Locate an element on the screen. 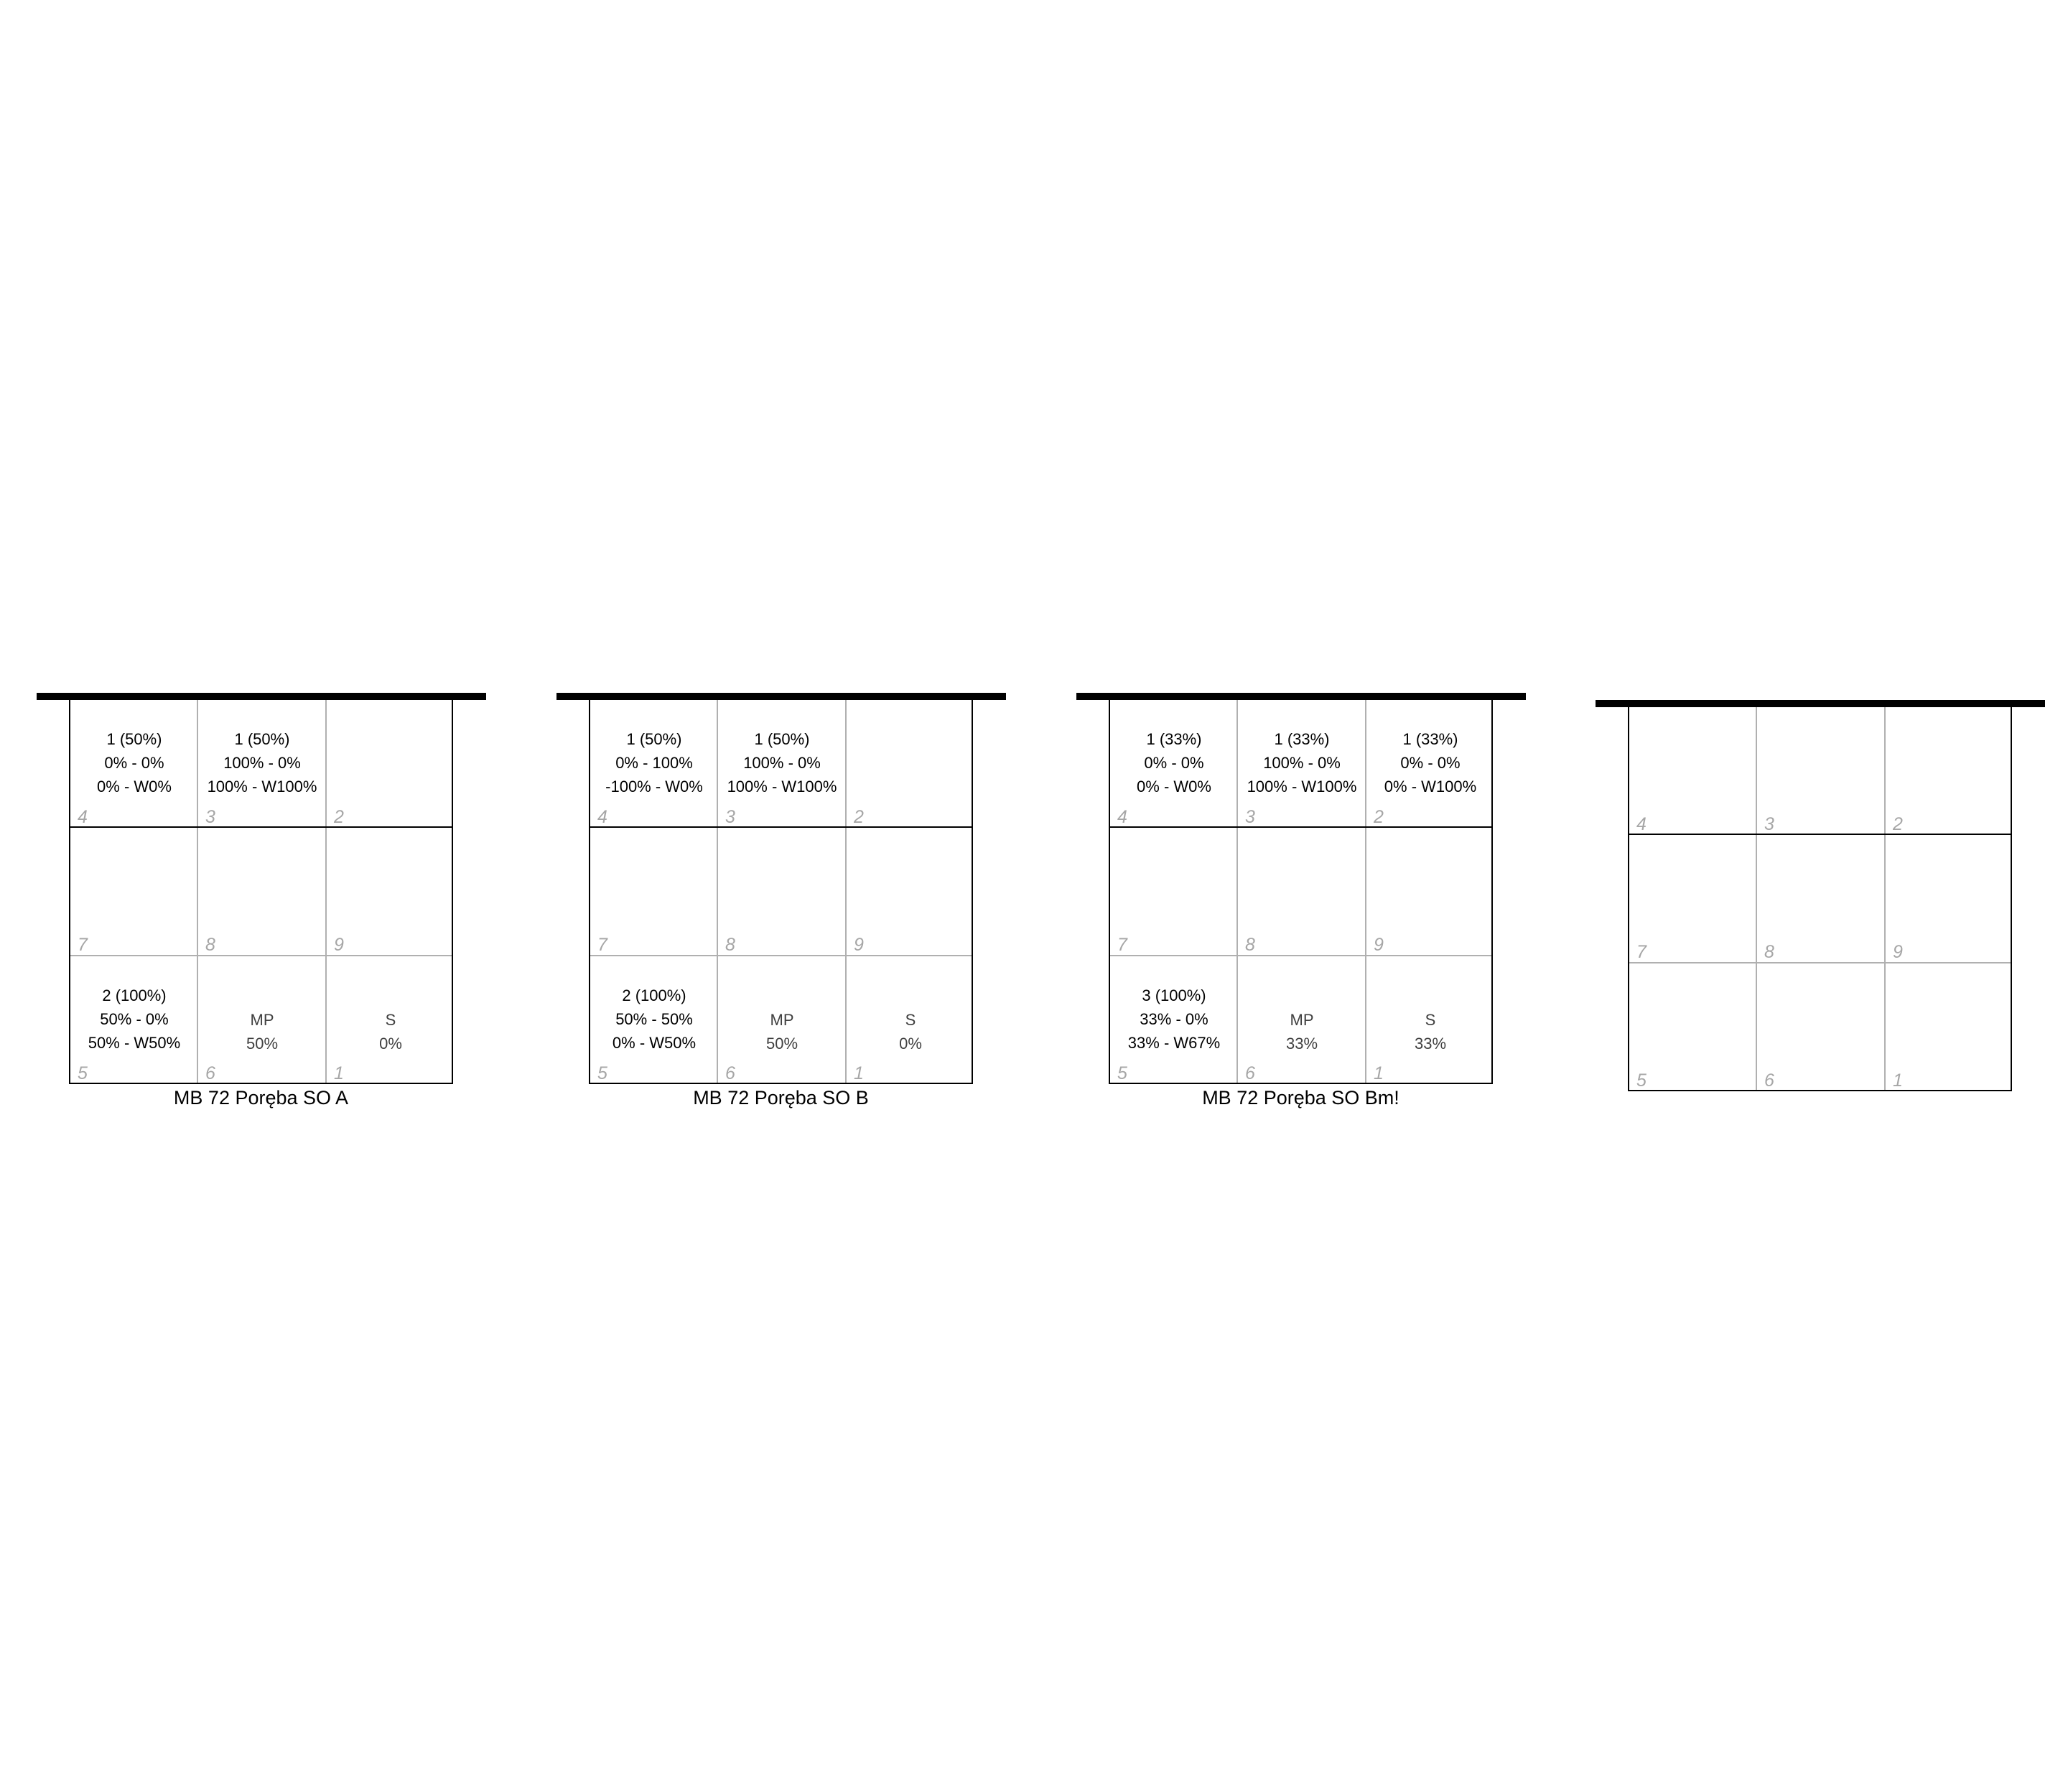  court-title: MB 72 Poręba SO A is located at coordinates (261, 1098).